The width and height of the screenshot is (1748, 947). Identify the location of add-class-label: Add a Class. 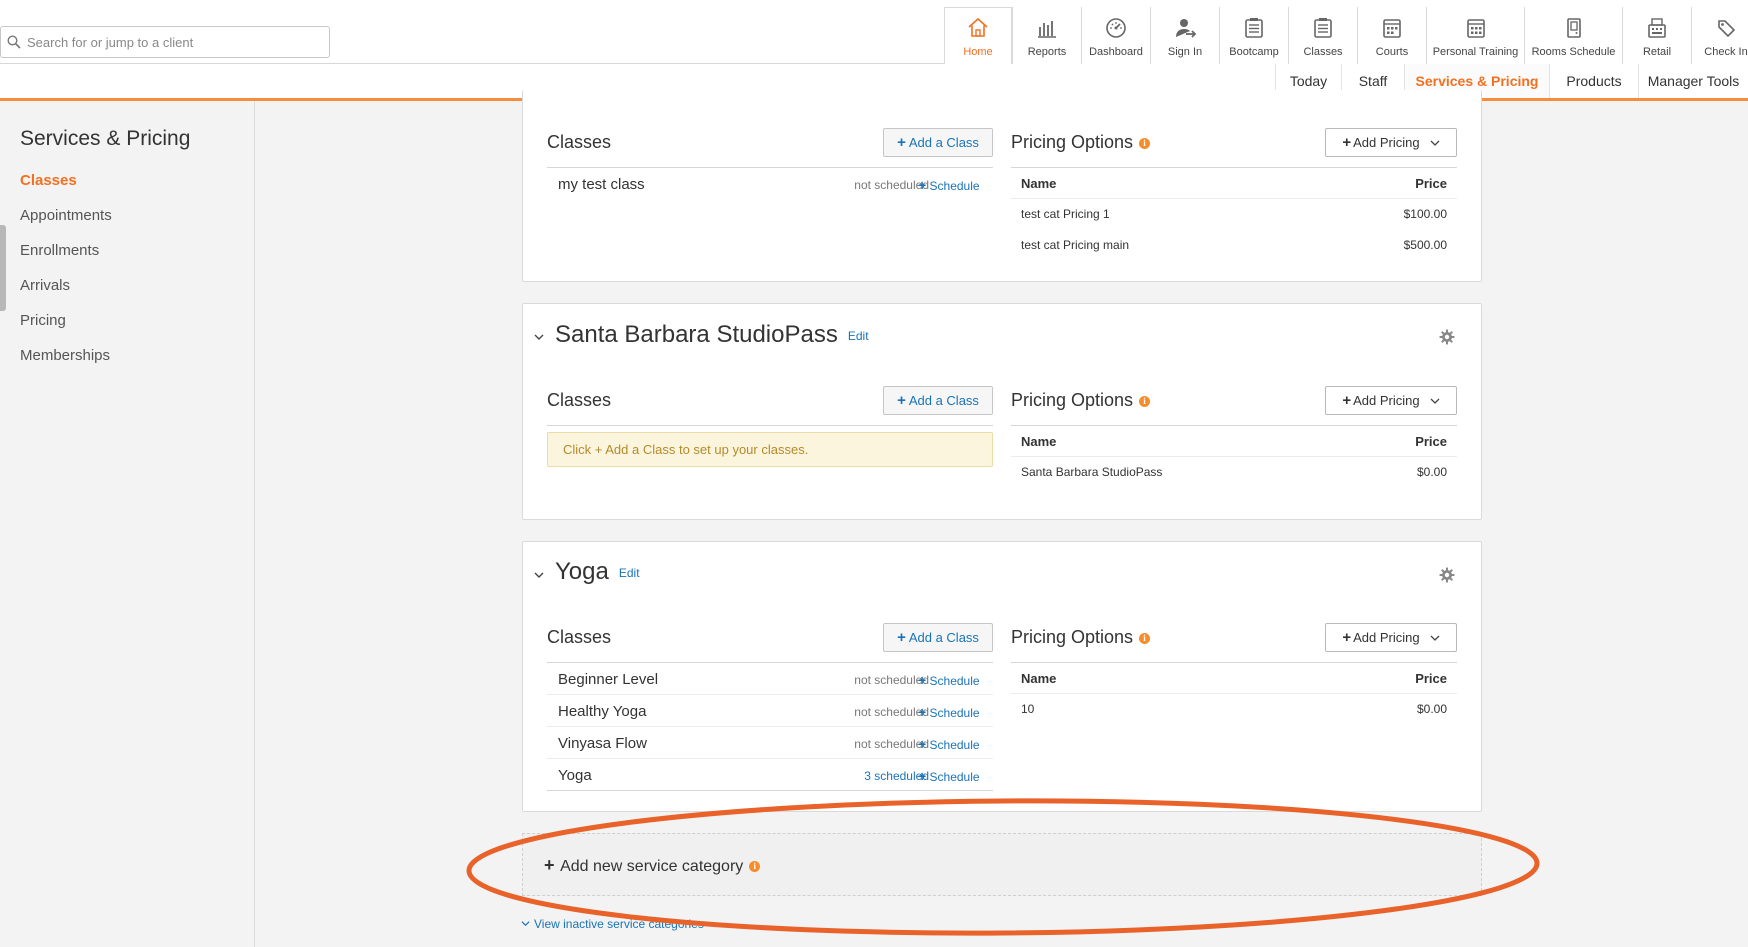
(943, 142).